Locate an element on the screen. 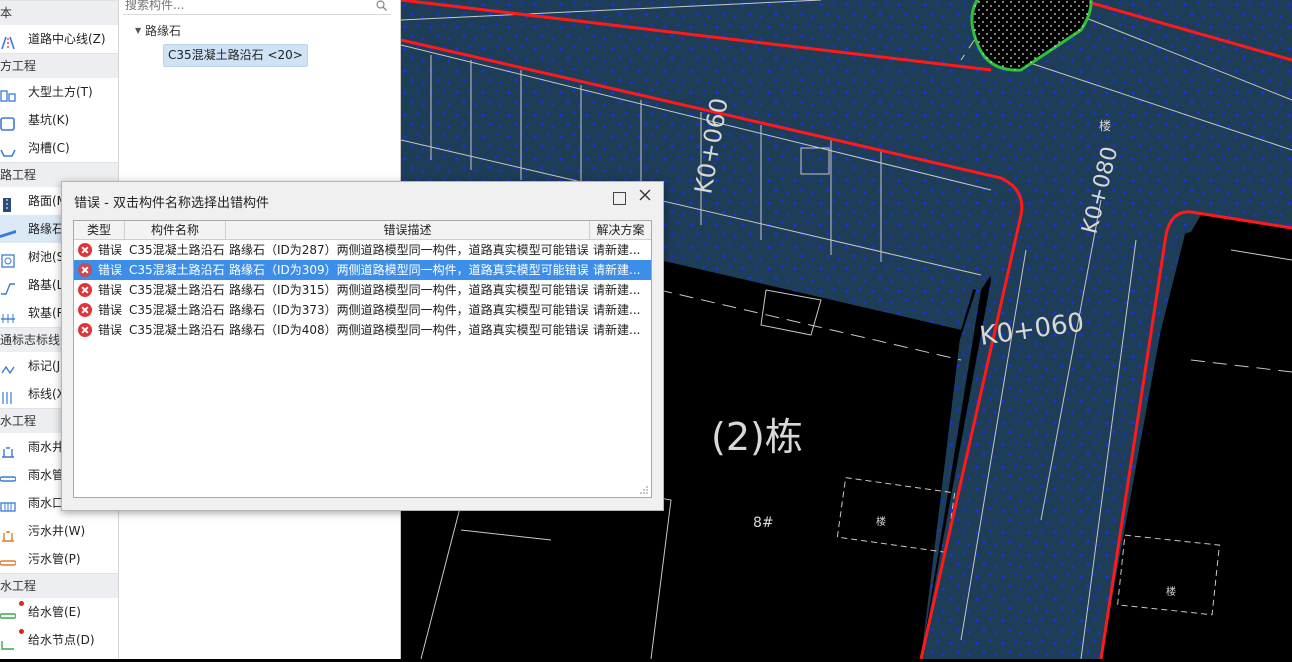 This screenshot has height=662, width=1292. category-item: 道路中心线(Z) is located at coordinates (59, 39).